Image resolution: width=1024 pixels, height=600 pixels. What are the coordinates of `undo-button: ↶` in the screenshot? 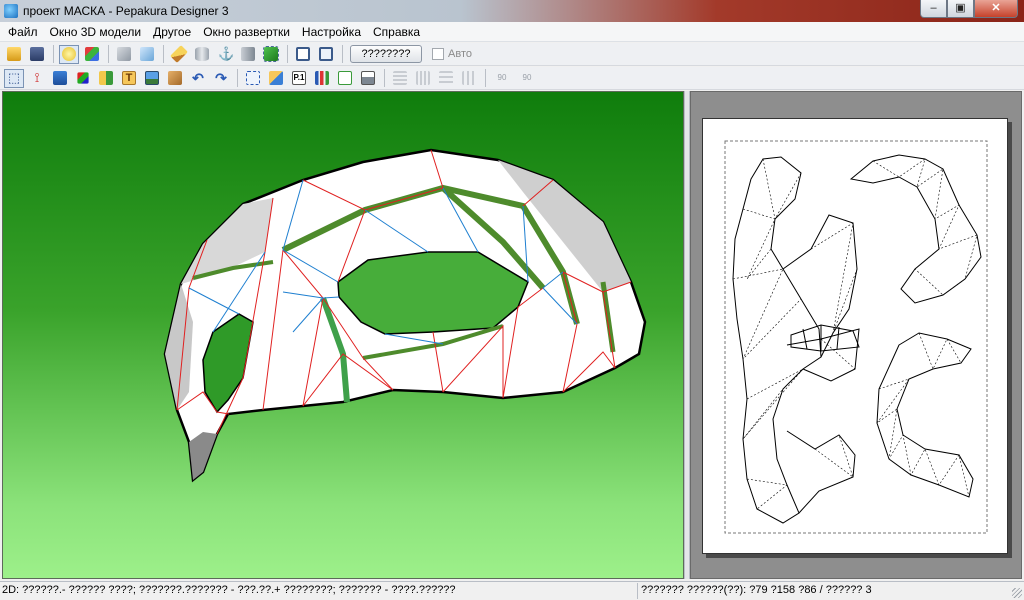 It's located at (198, 78).